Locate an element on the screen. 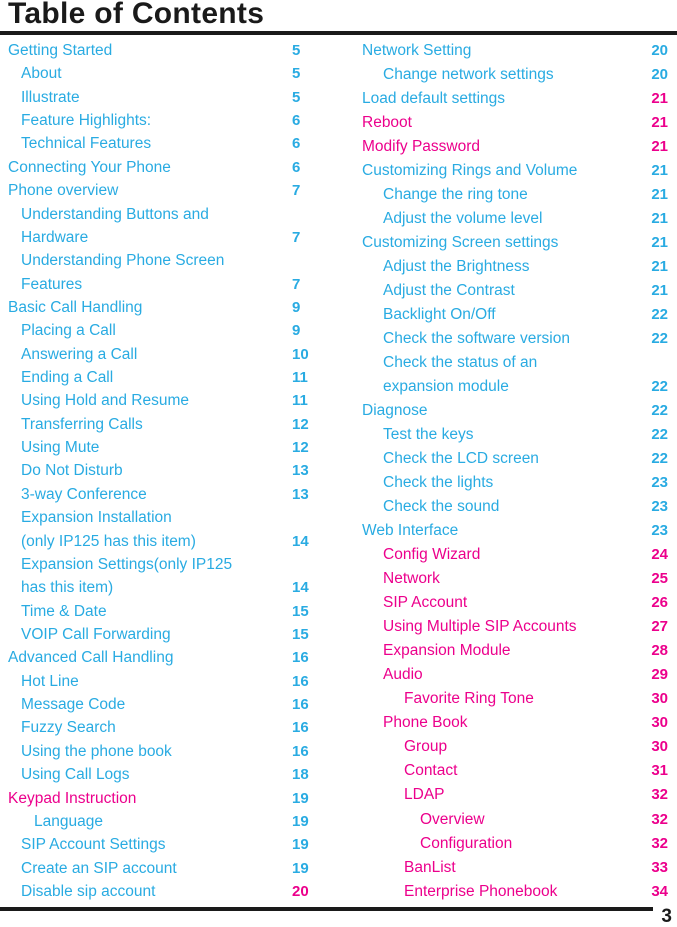 This screenshot has width=677, height=927. toc-entry: Hot Line 16 is located at coordinates (174, 681).